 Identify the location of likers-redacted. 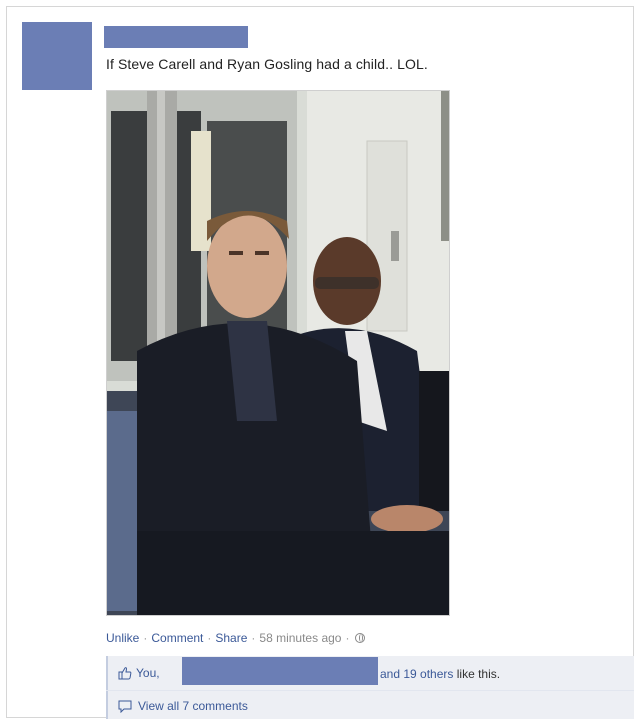
(280, 671).